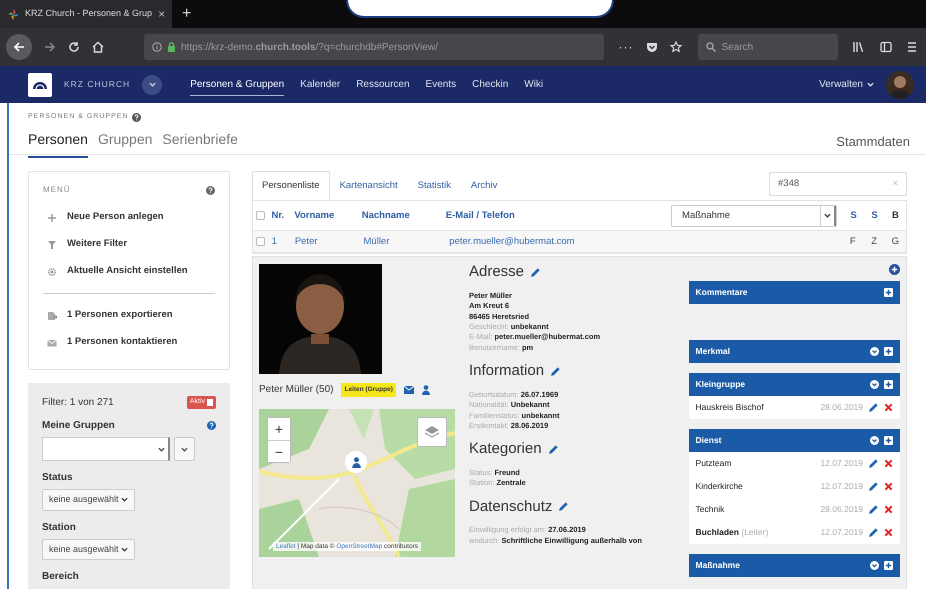  What do you see at coordinates (274, 241) in the screenshot?
I see `table-cell-text: 1` at bounding box center [274, 241].